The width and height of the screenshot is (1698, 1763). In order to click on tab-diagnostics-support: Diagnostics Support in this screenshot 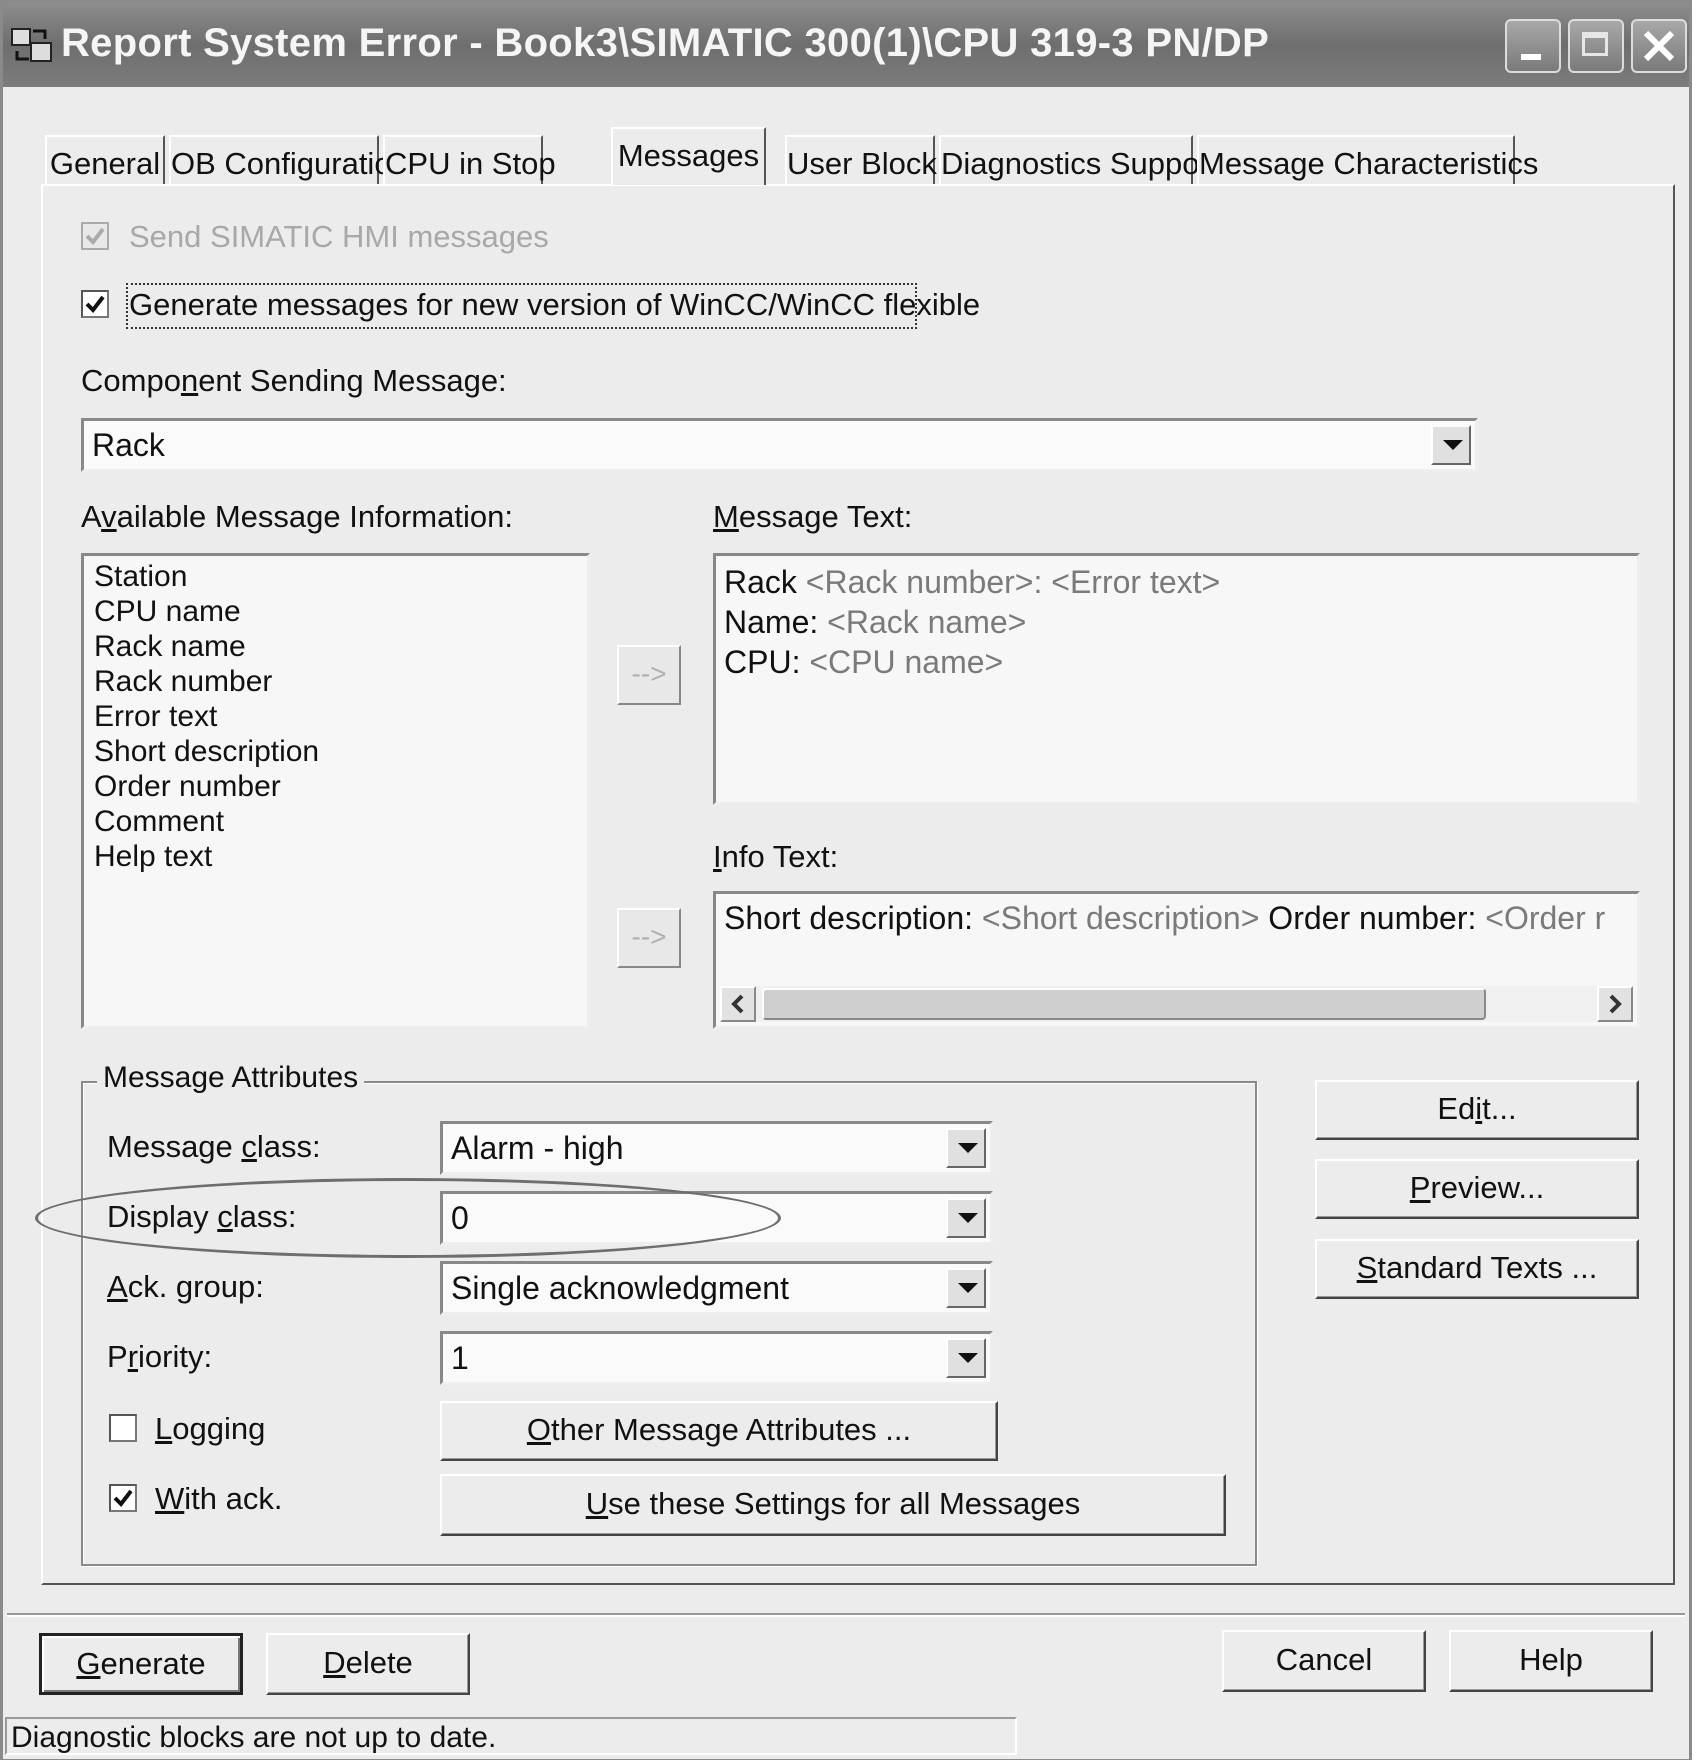, I will do `click(1078, 160)`.